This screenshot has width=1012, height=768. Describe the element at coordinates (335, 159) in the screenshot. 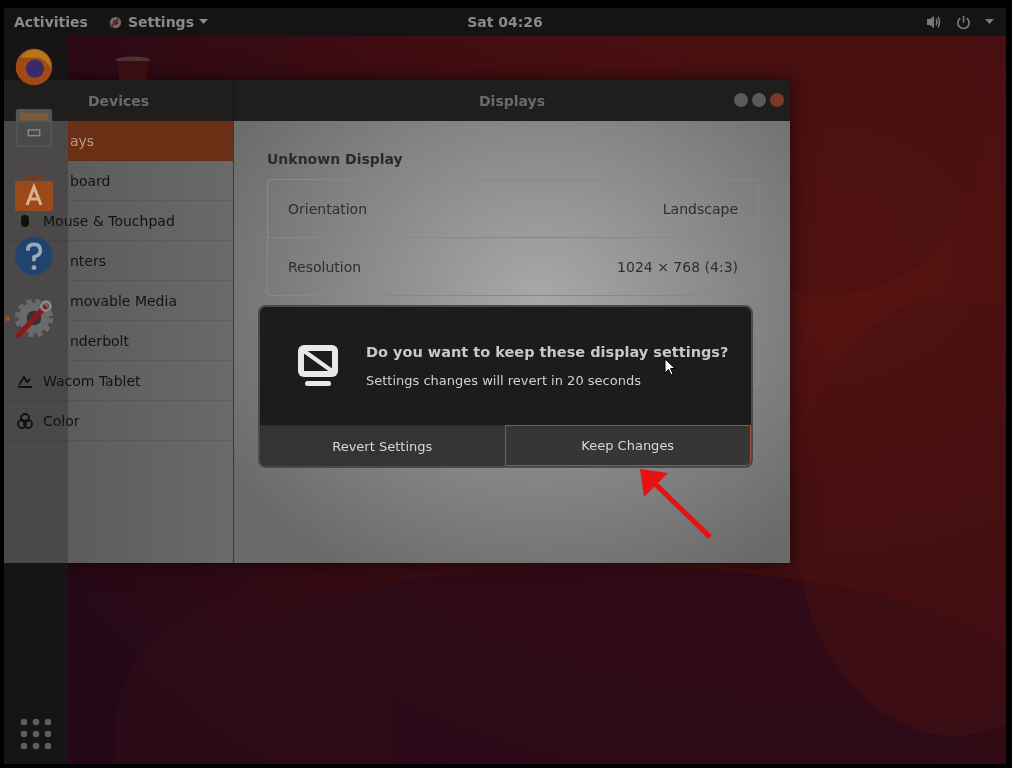

I see `section-title: Unknown Display` at that location.